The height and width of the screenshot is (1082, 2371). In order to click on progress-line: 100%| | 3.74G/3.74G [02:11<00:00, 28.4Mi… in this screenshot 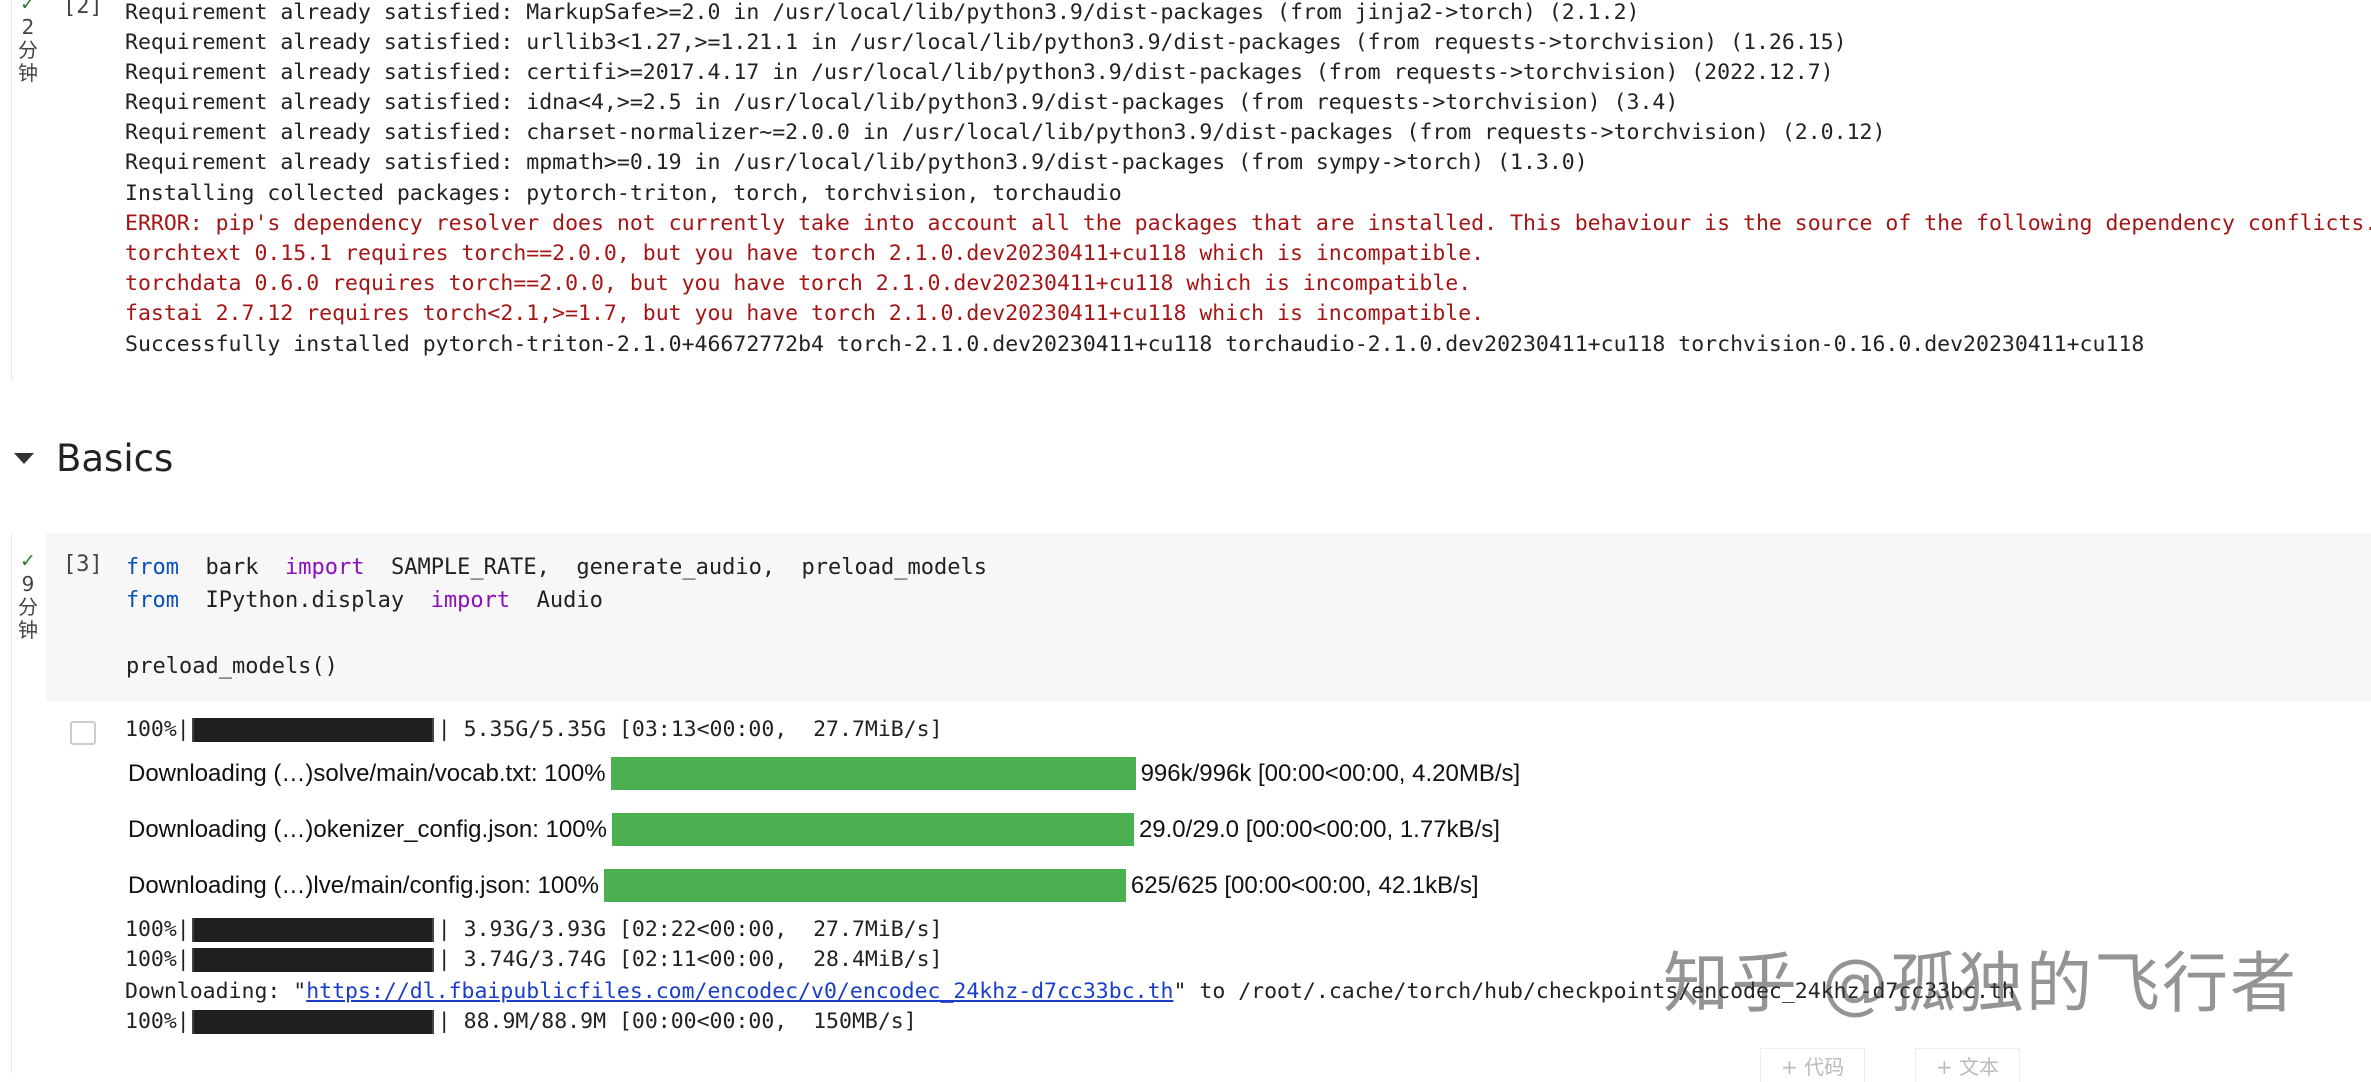, I will do `click(534, 959)`.